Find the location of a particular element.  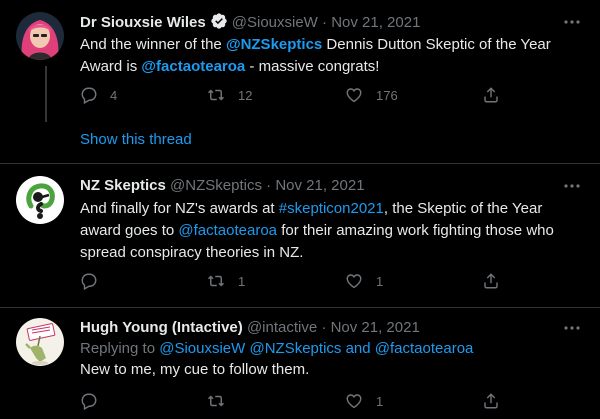

thread-line is located at coordinates (46, 94).